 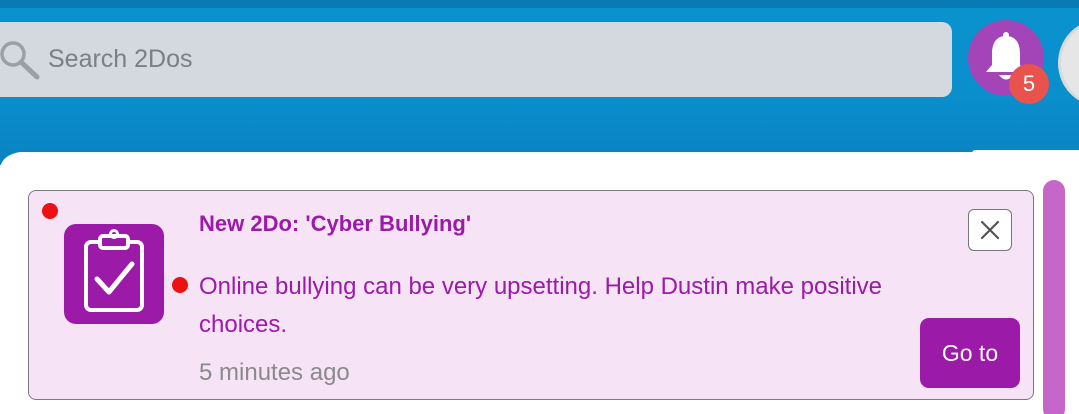 I want to click on dismiss-notification-button, so click(x=990, y=230).